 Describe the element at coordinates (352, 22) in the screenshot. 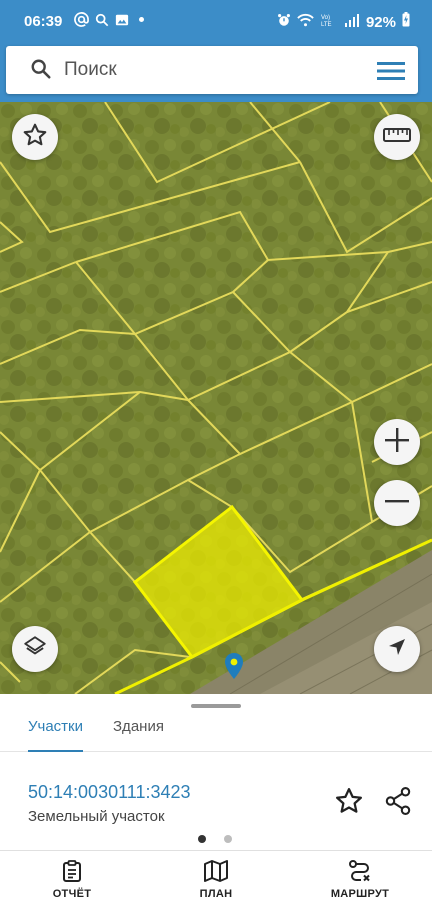

I see `signal-icon` at that location.